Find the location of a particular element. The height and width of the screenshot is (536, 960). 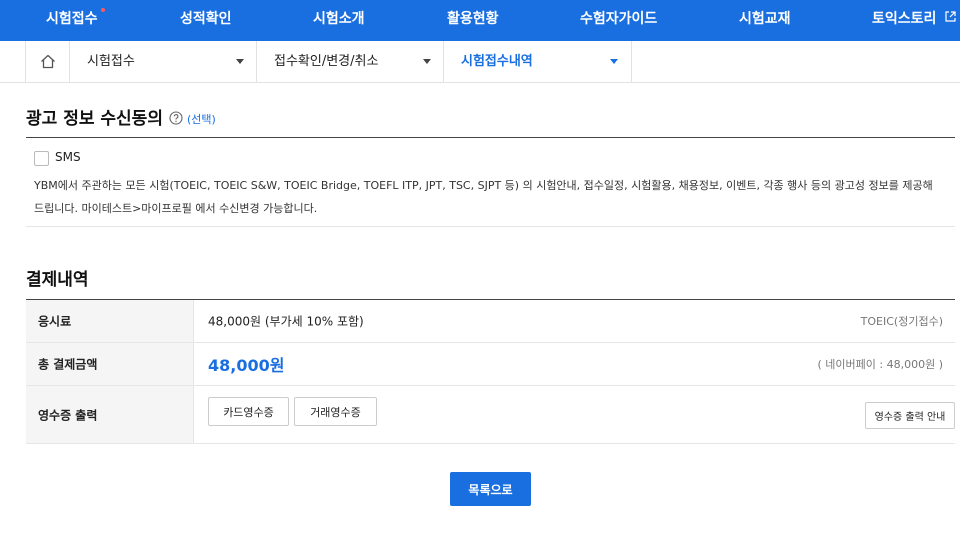

nav-item-exam-register: 시험접수 is located at coordinates (75, 20).